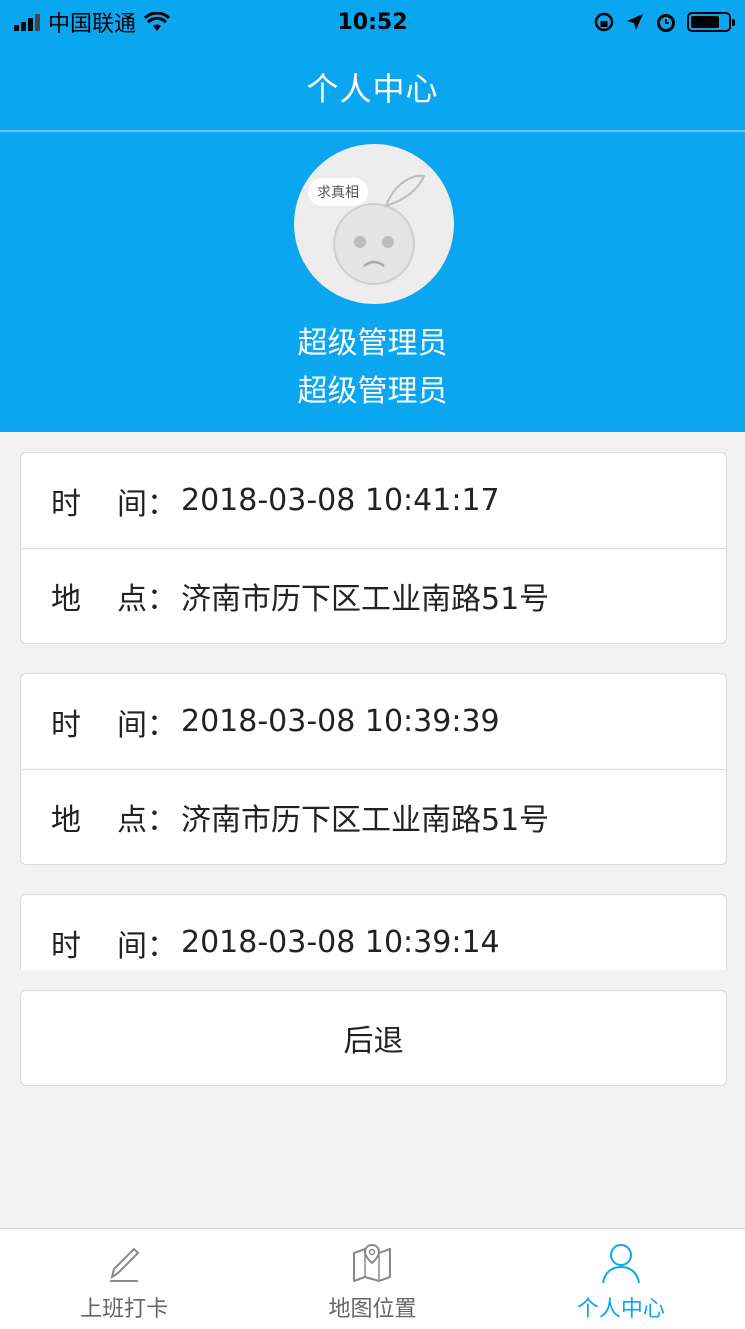  I want to click on signal-icon, so click(27, 22).